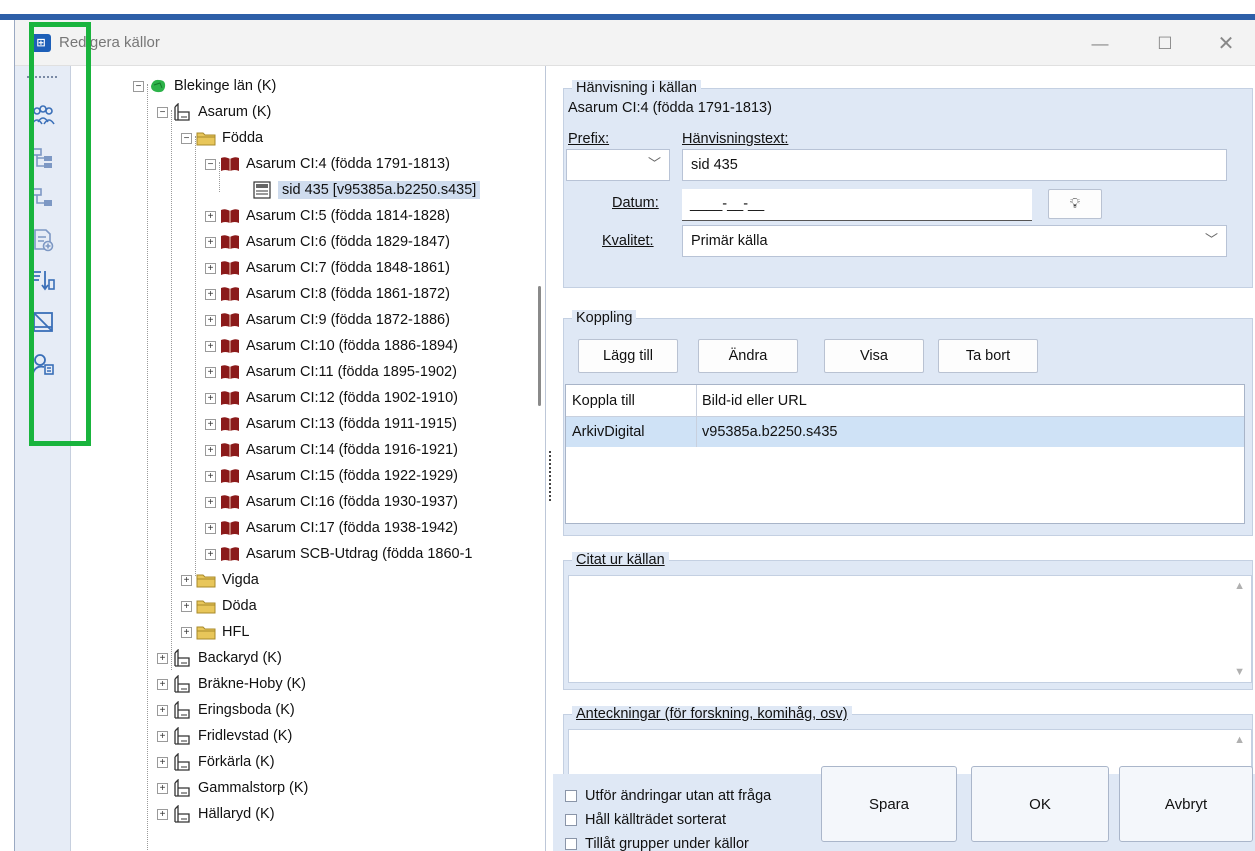  I want to click on tree-item: + Asarum CI:10 (födda 1886-1894), so click(331, 346).